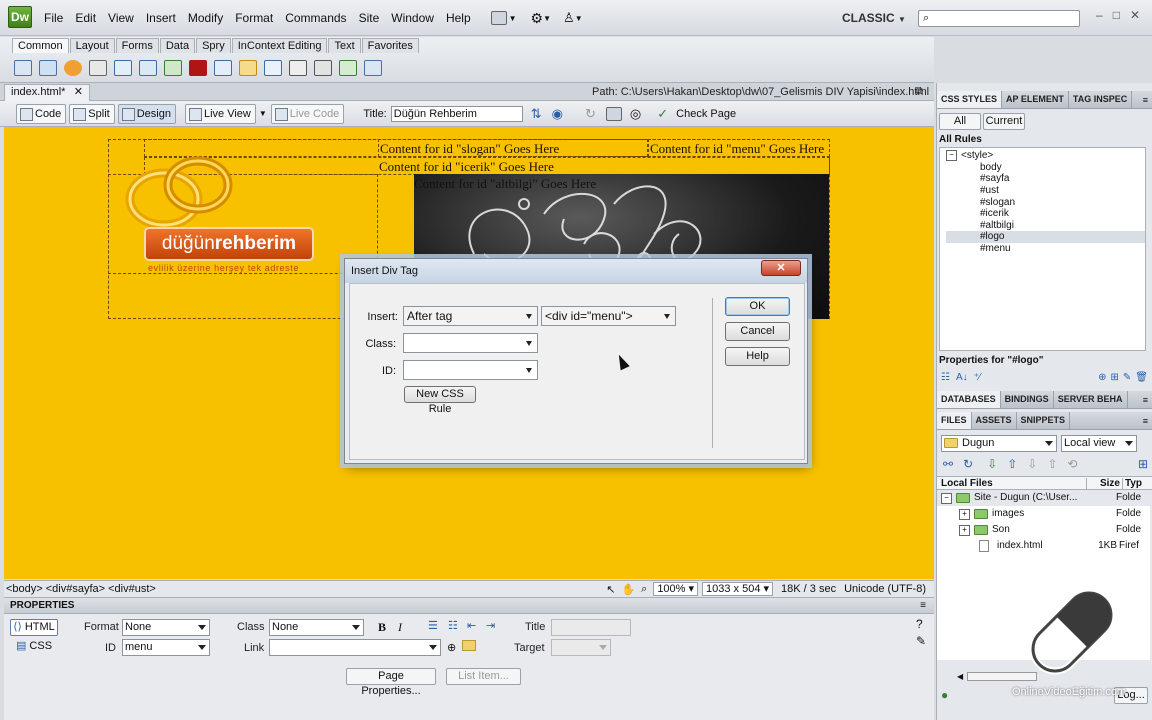 Image resolution: width=1152 pixels, height=720 pixels. I want to click on date-icon, so click(223, 68).